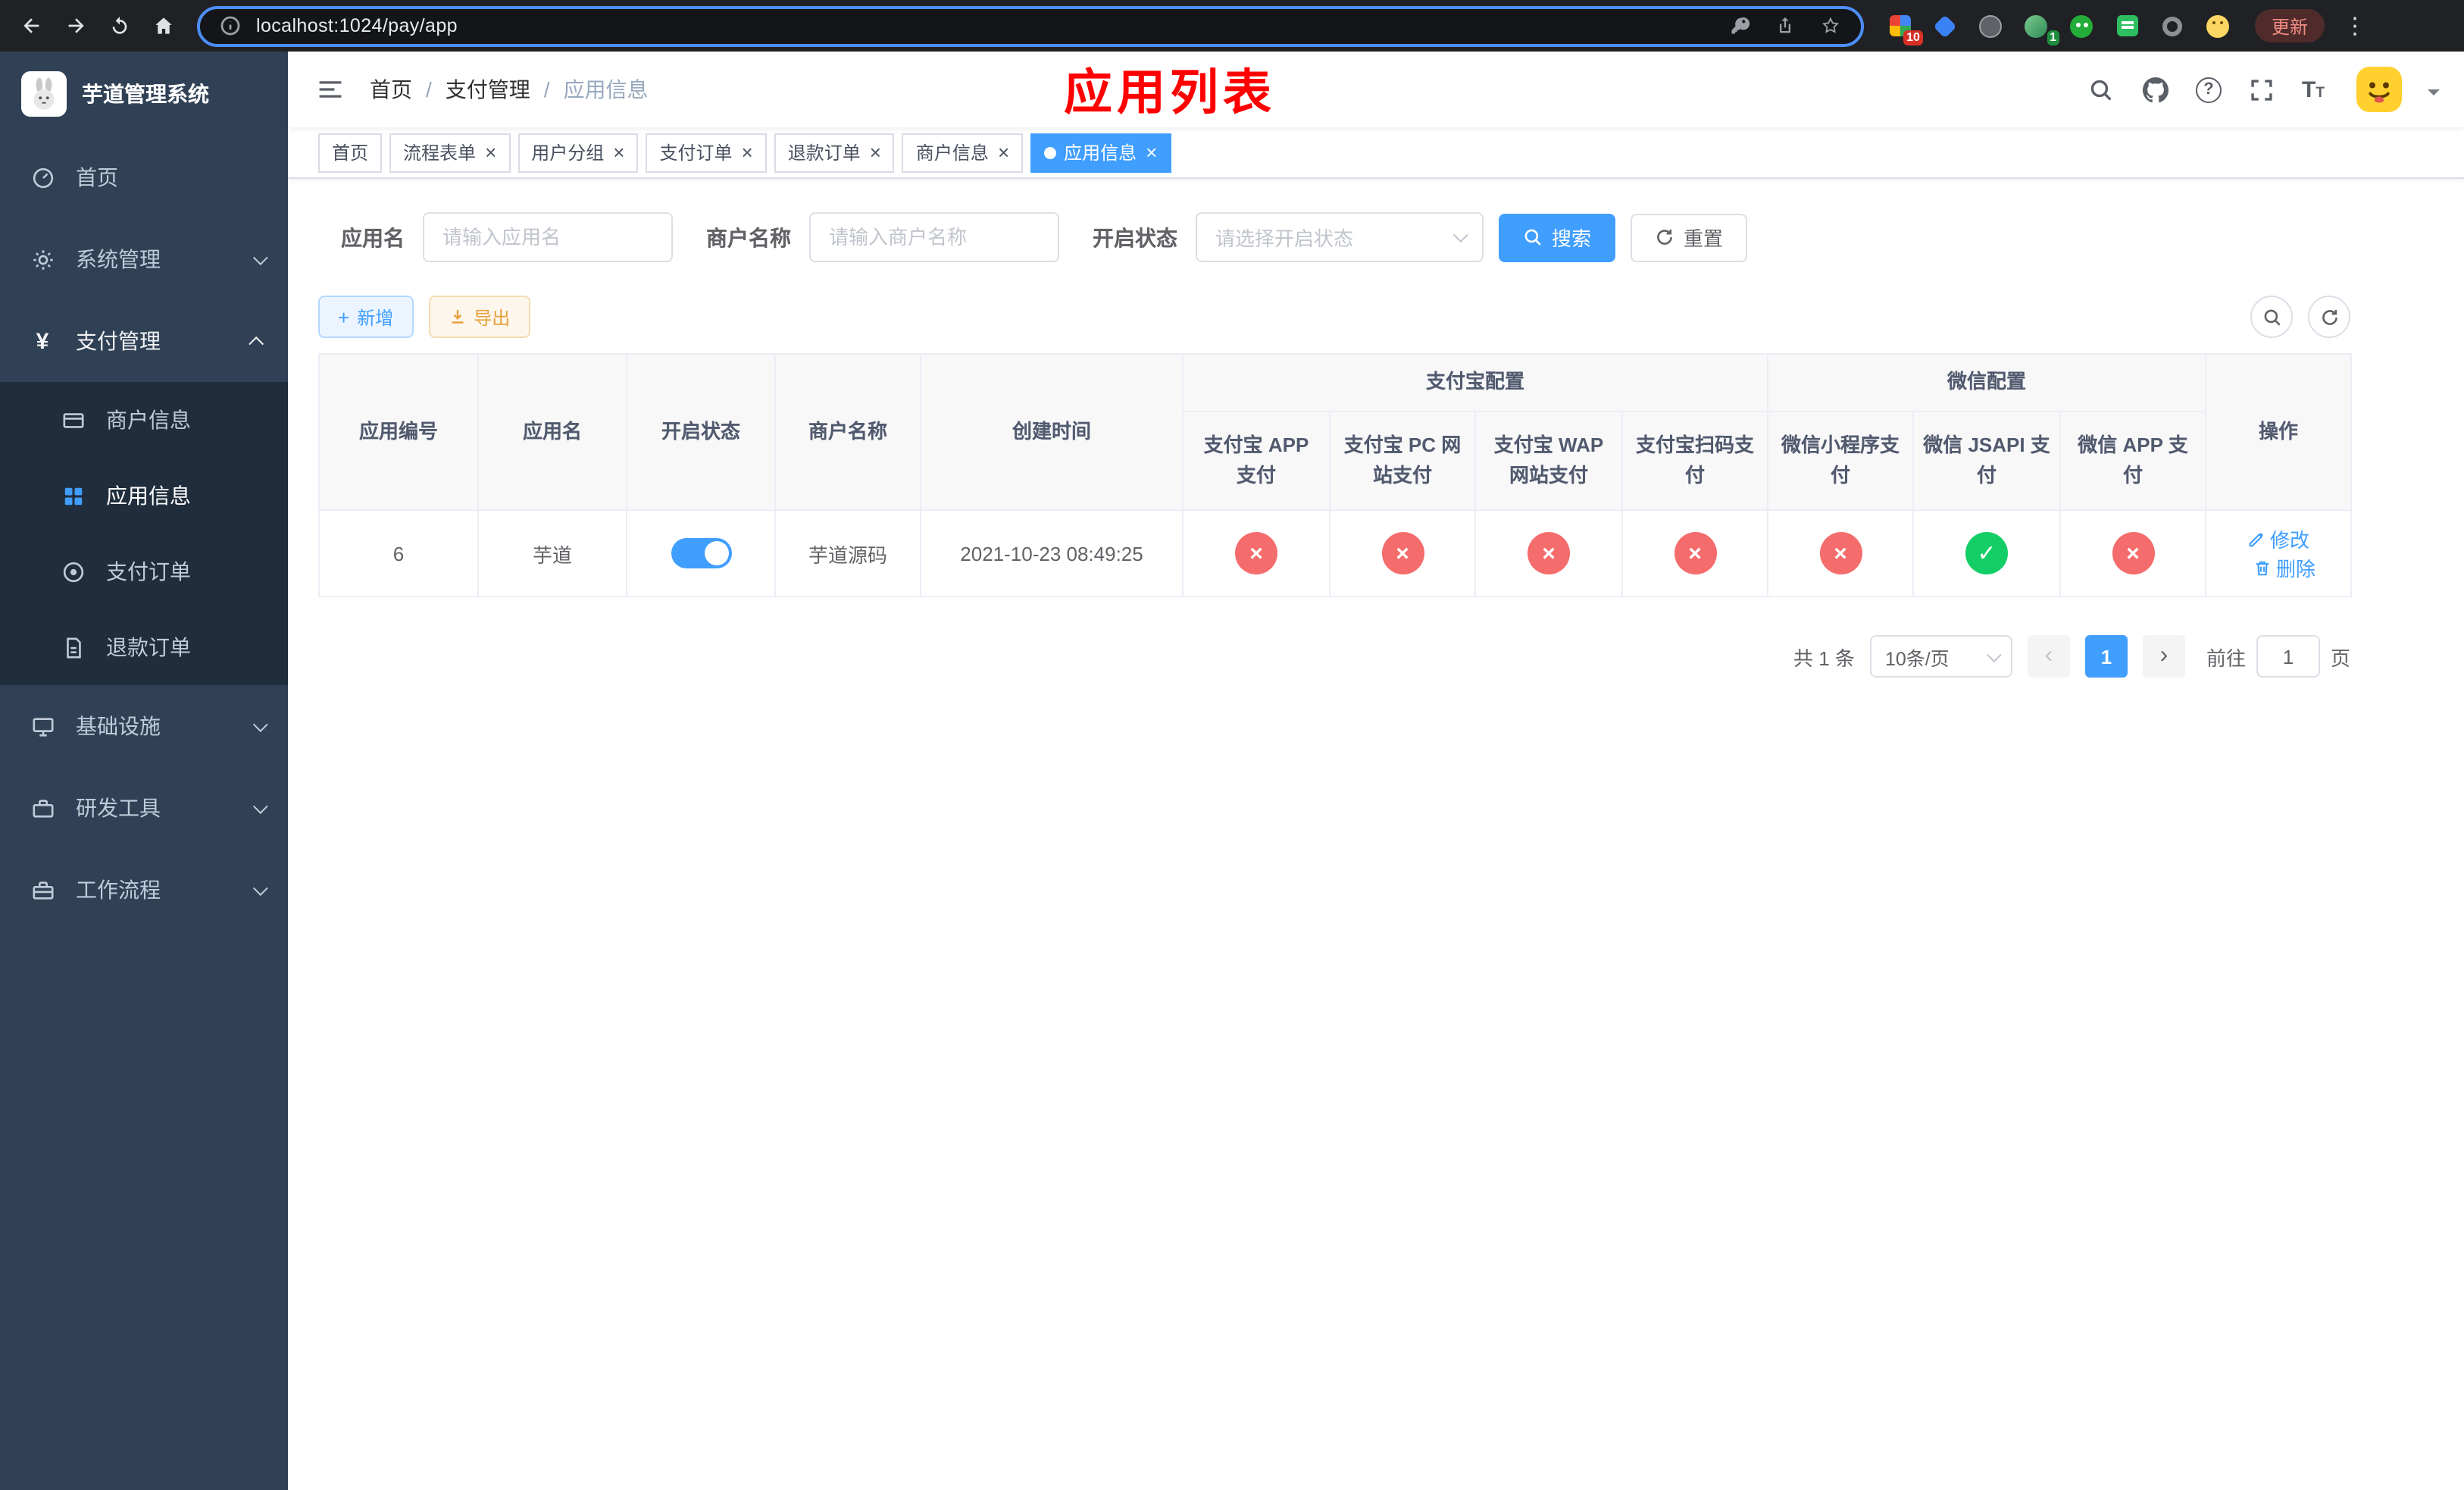  Describe the element at coordinates (2313, 89) in the screenshot. I see `font-size-icon: TT` at that location.